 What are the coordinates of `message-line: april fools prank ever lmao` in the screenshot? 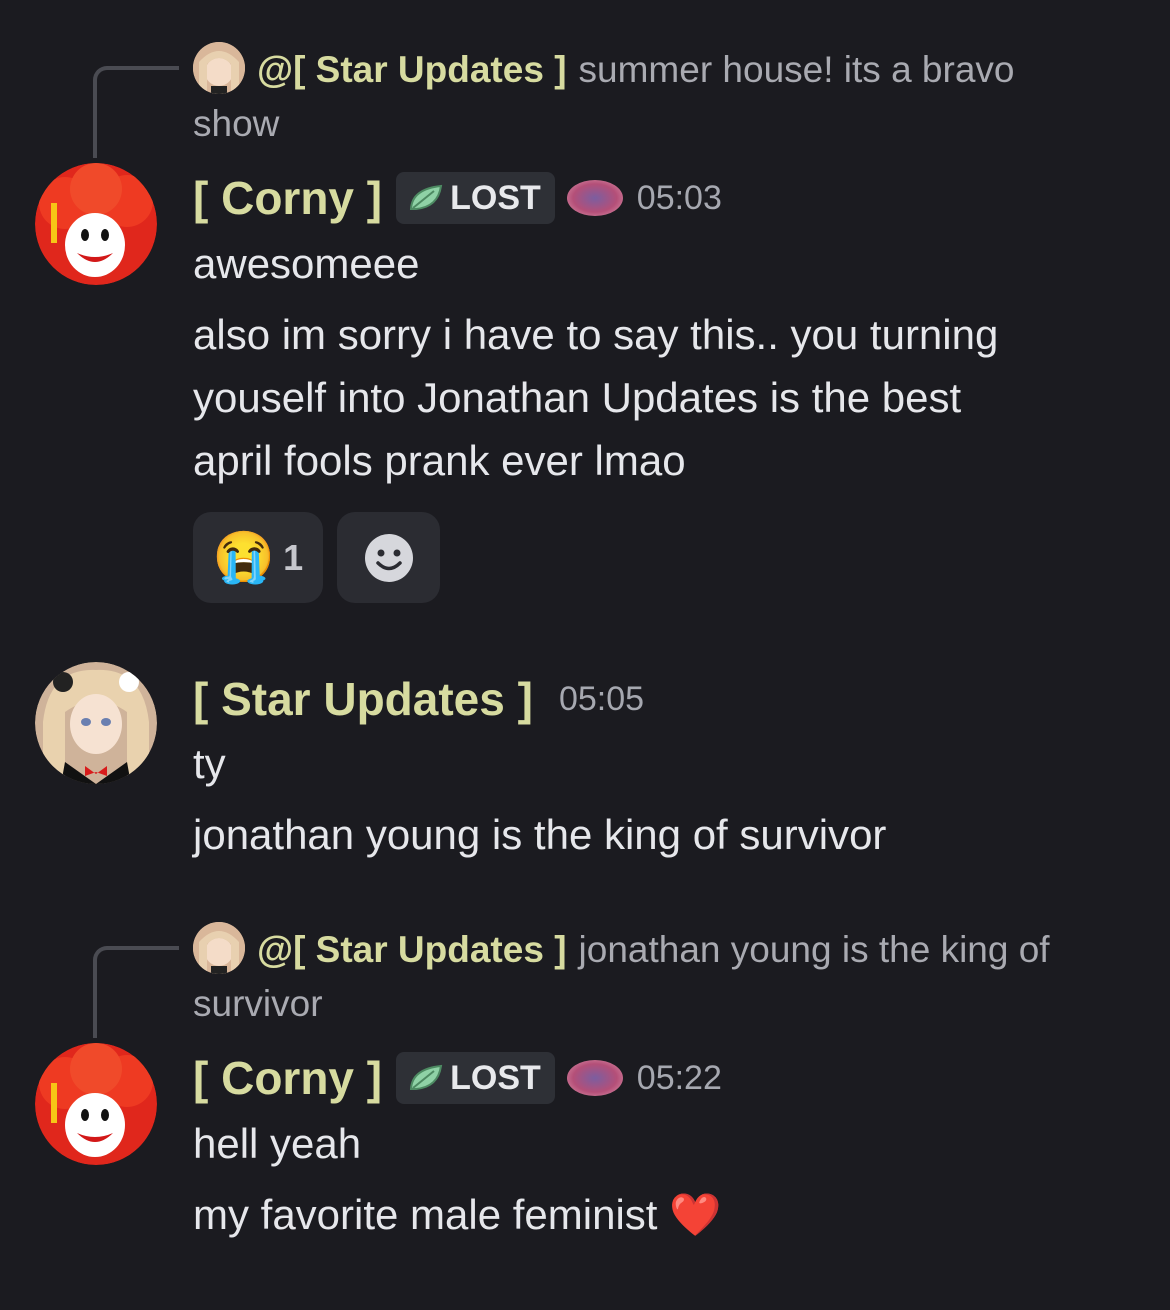 It's located at (439, 460).